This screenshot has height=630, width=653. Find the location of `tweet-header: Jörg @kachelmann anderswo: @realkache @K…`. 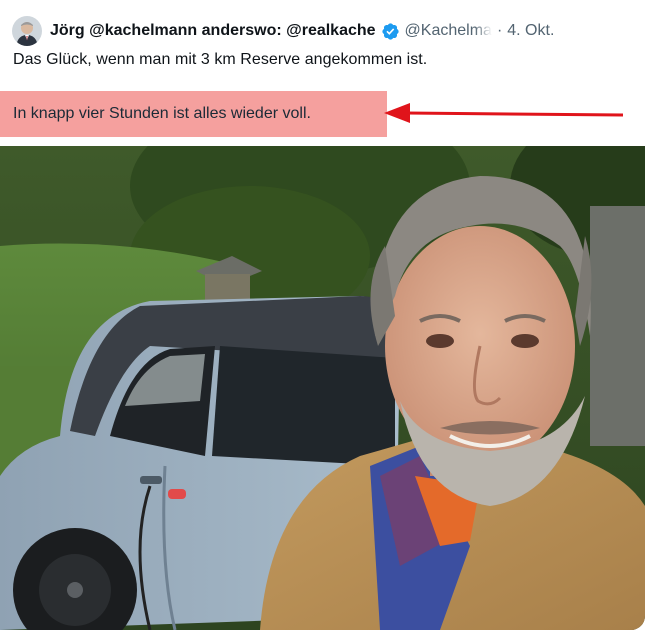

tweet-header: Jörg @kachelmann anderswo: @realkache @K… is located at coordinates (329, 31).